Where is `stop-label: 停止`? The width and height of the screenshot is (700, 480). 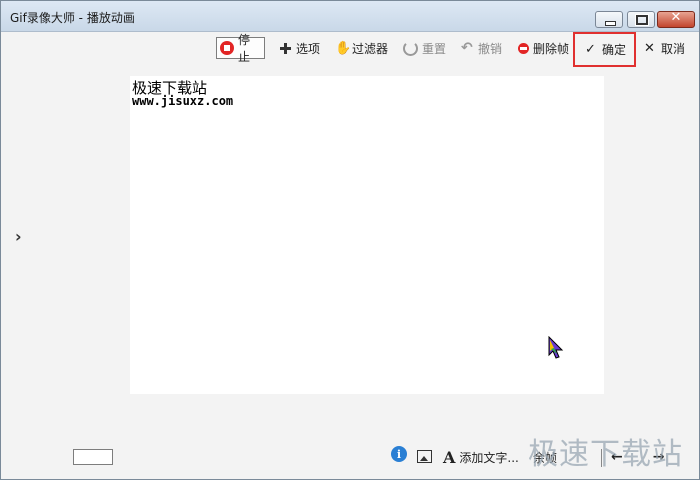 stop-label: 停止 is located at coordinates (244, 48).